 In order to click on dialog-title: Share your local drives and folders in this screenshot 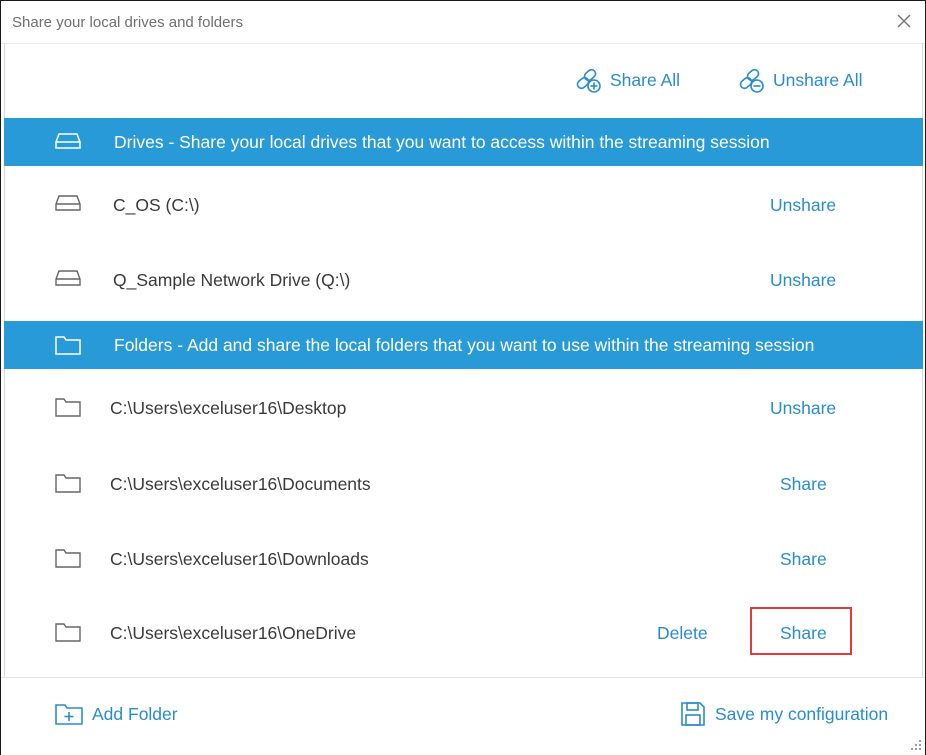, I will do `click(127, 22)`.